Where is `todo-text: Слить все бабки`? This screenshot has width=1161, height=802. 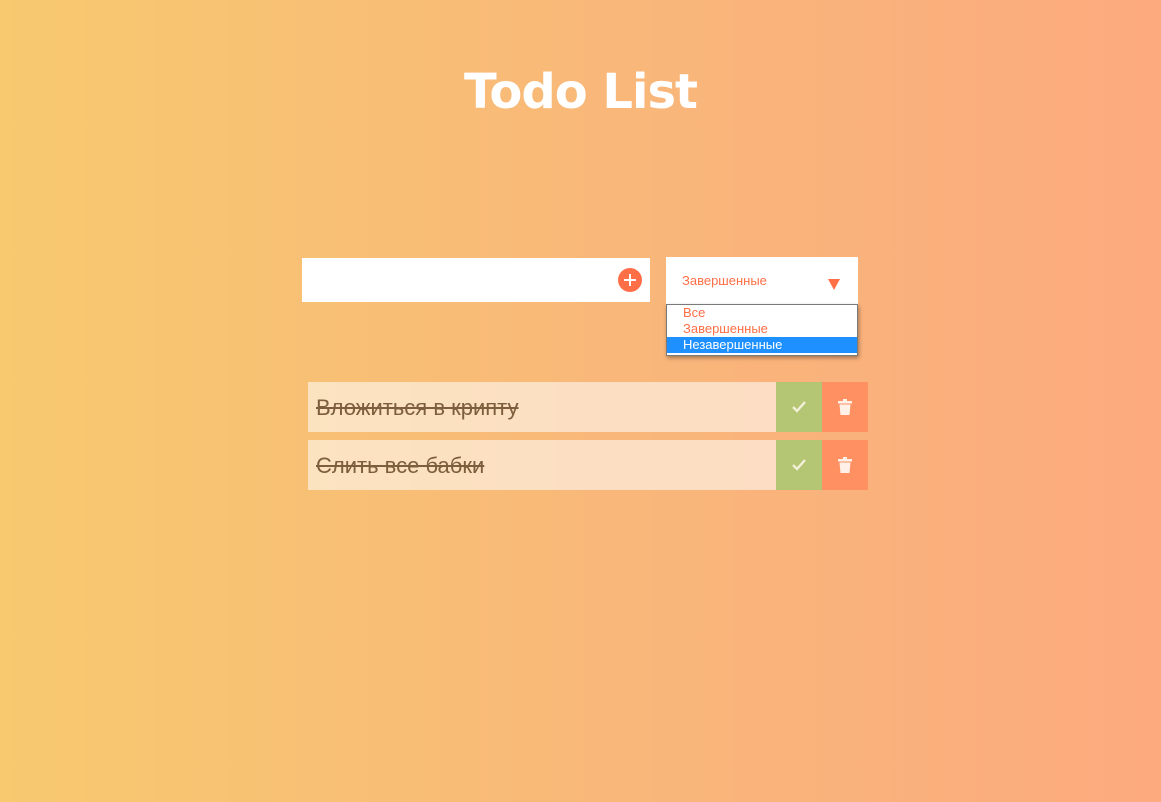
todo-text: Слить все бабки is located at coordinates (400, 465).